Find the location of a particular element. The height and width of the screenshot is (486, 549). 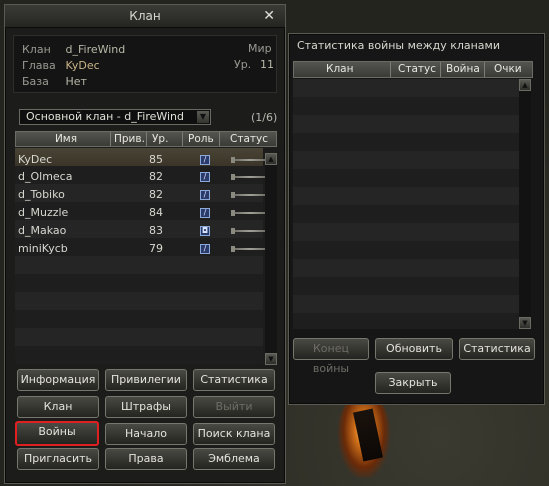

clan-window-titlebar: Клан ✕ is located at coordinates (145, 16).